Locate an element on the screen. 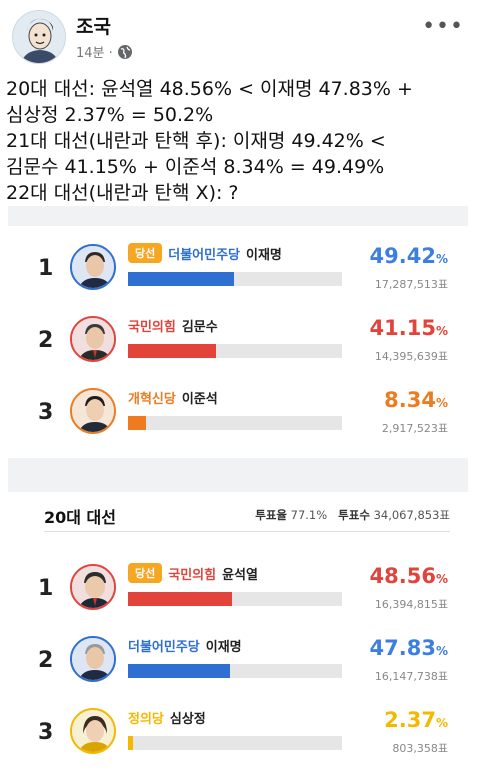 The height and width of the screenshot is (779, 480). image-gap is located at coordinates (238, 216).